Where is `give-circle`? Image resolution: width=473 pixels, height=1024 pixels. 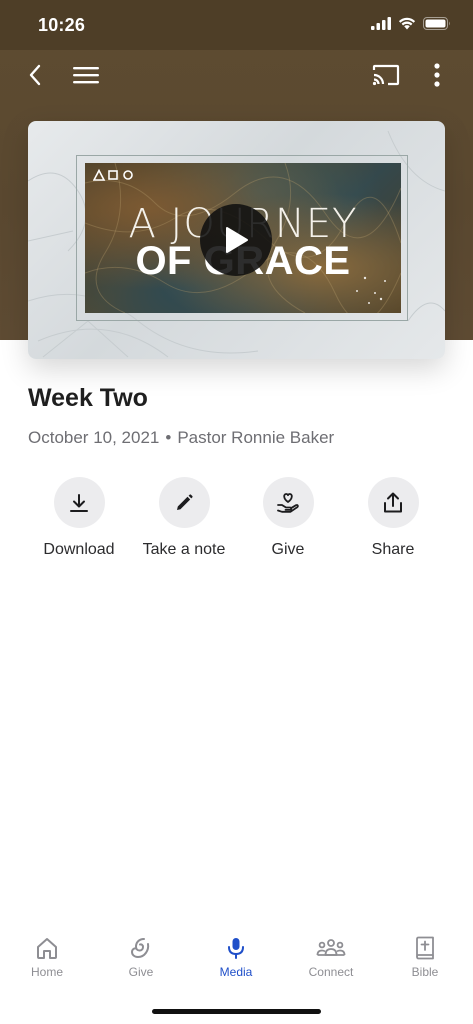 give-circle is located at coordinates (288, 502).